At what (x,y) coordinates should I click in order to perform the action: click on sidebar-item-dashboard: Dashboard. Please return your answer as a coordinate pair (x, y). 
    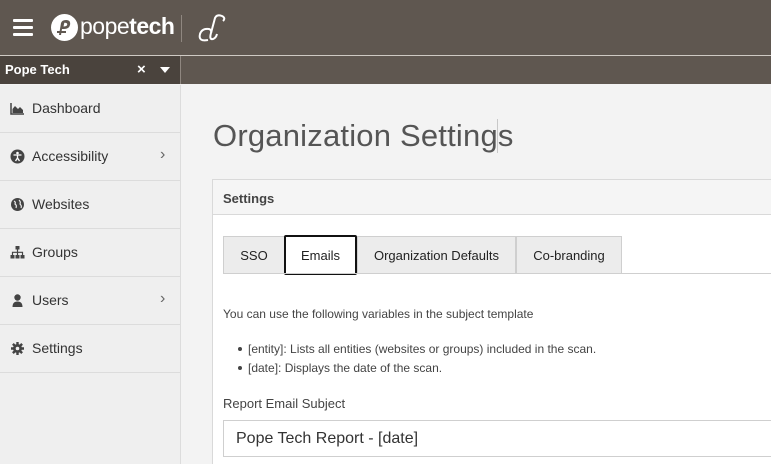
    Looking at the image, I should click on (90, 109).